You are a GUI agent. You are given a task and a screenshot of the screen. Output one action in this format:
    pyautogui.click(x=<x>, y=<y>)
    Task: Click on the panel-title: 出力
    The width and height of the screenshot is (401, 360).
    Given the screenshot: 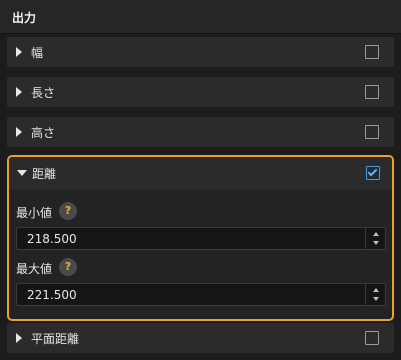 What is the action you would take?
    pyautogui.click(x=24, y=18)
    